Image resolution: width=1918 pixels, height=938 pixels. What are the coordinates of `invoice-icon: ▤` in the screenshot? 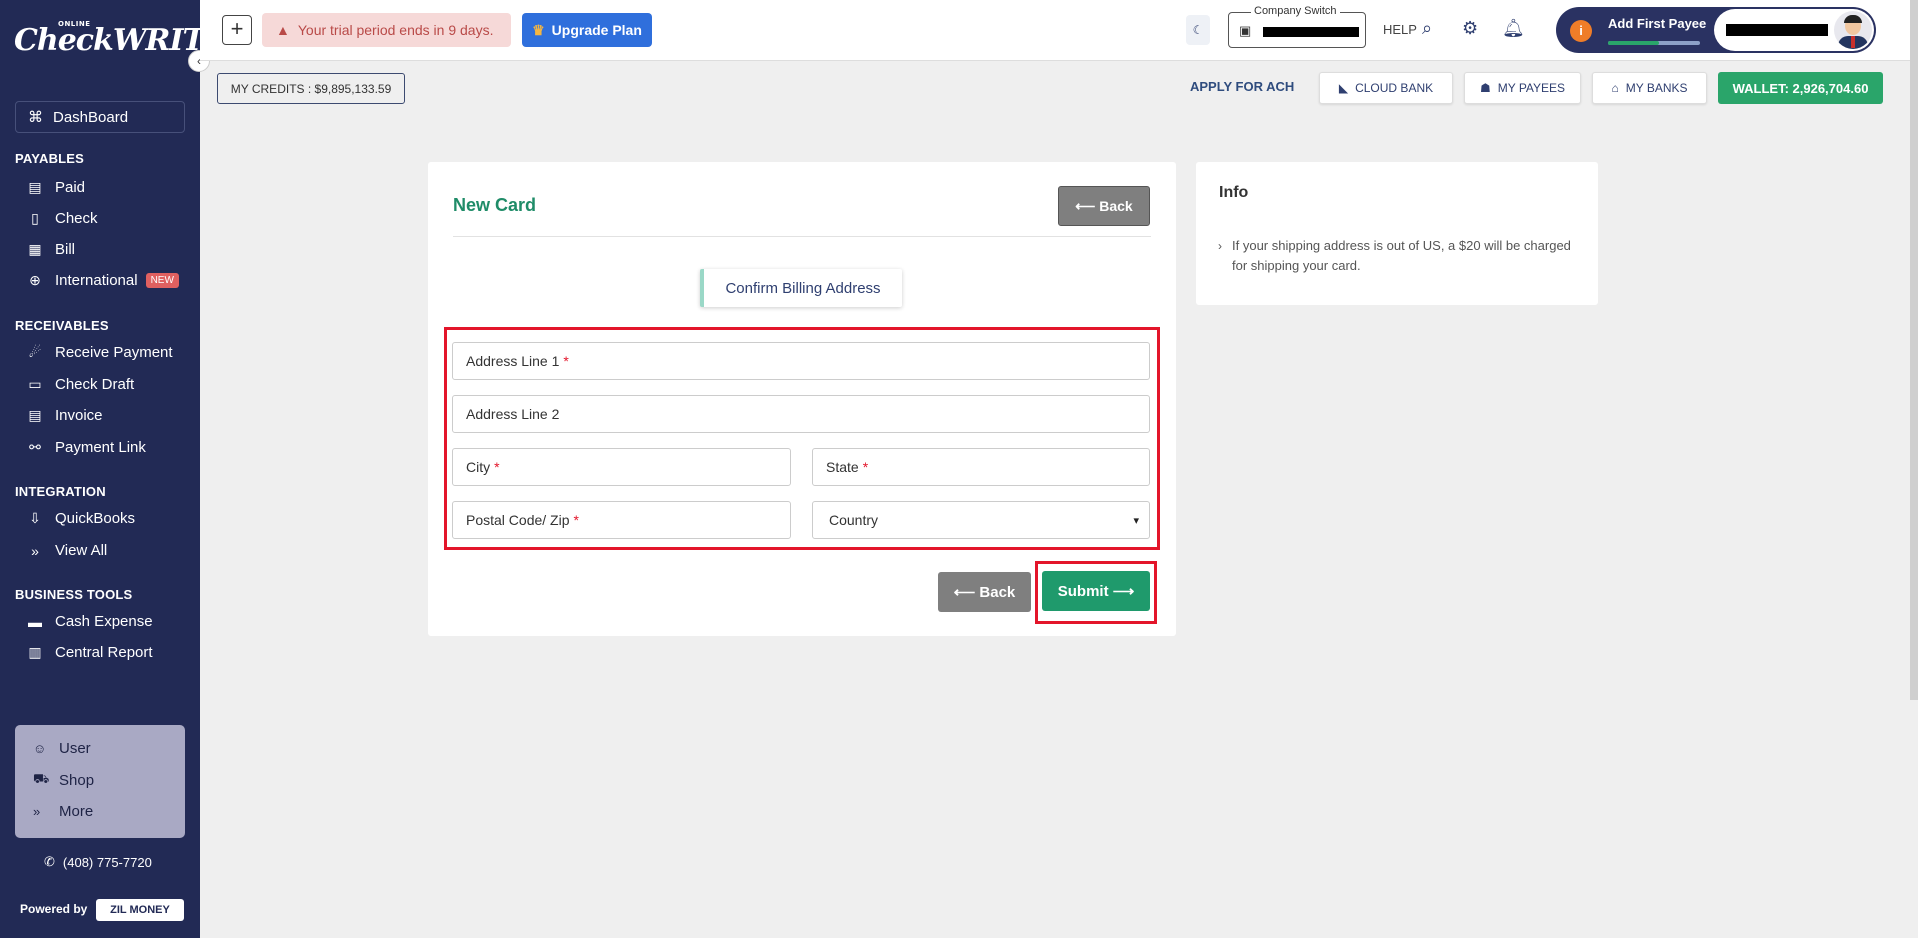 It's located at (35, 415).